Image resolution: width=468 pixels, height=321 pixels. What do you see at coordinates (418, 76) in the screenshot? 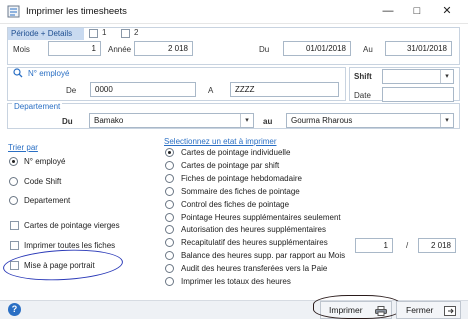
I see `shift-select: ▾` at bounding box center [418, 76].